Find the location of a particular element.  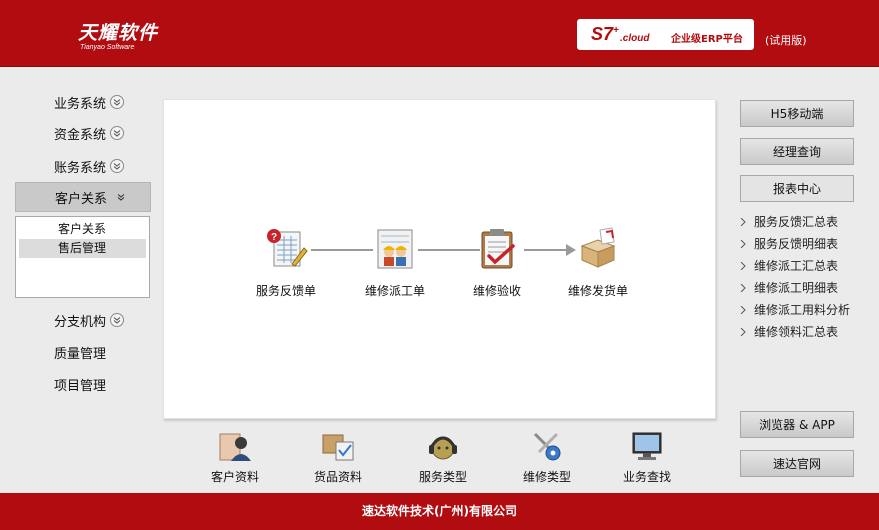

manager-query-button: 经理查询 is located at coordinates (797, 151).